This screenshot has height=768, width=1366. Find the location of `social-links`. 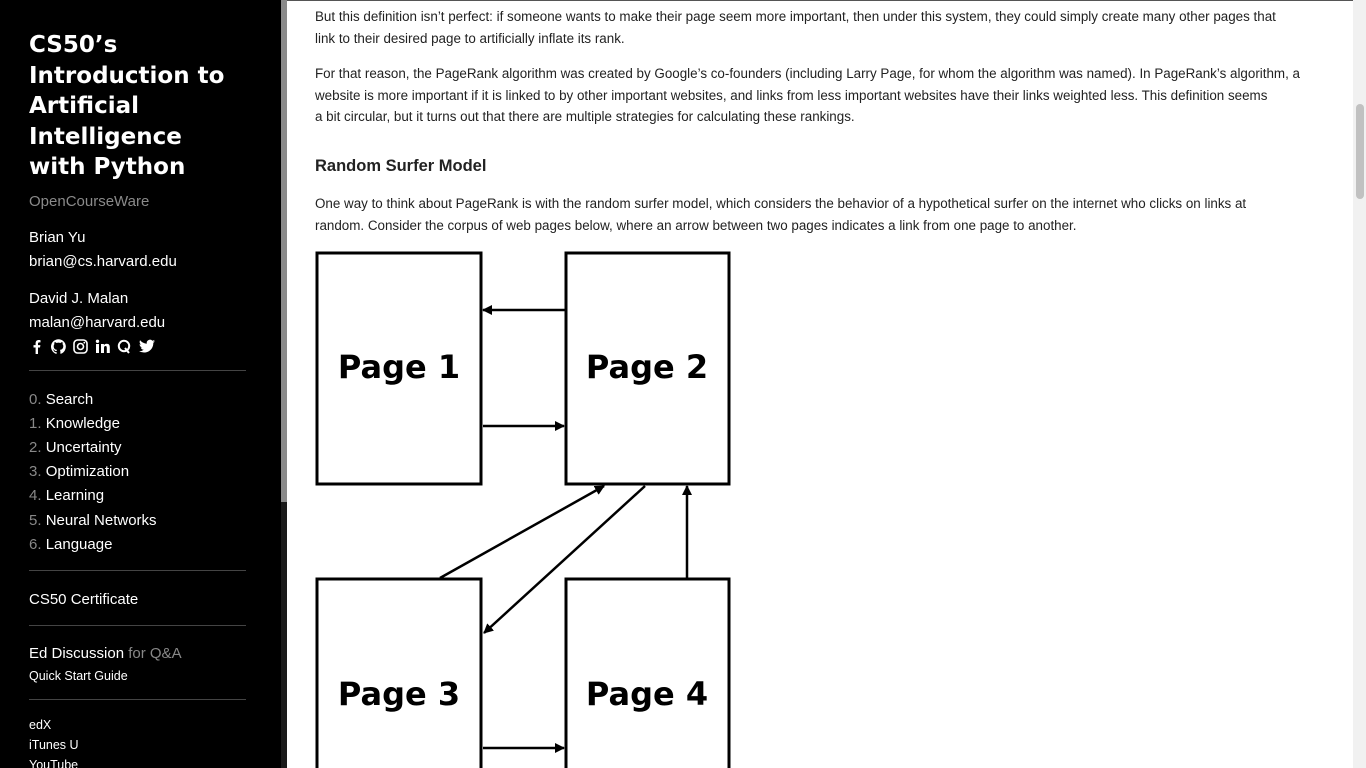

social-links is located at coordinates (137, 347).